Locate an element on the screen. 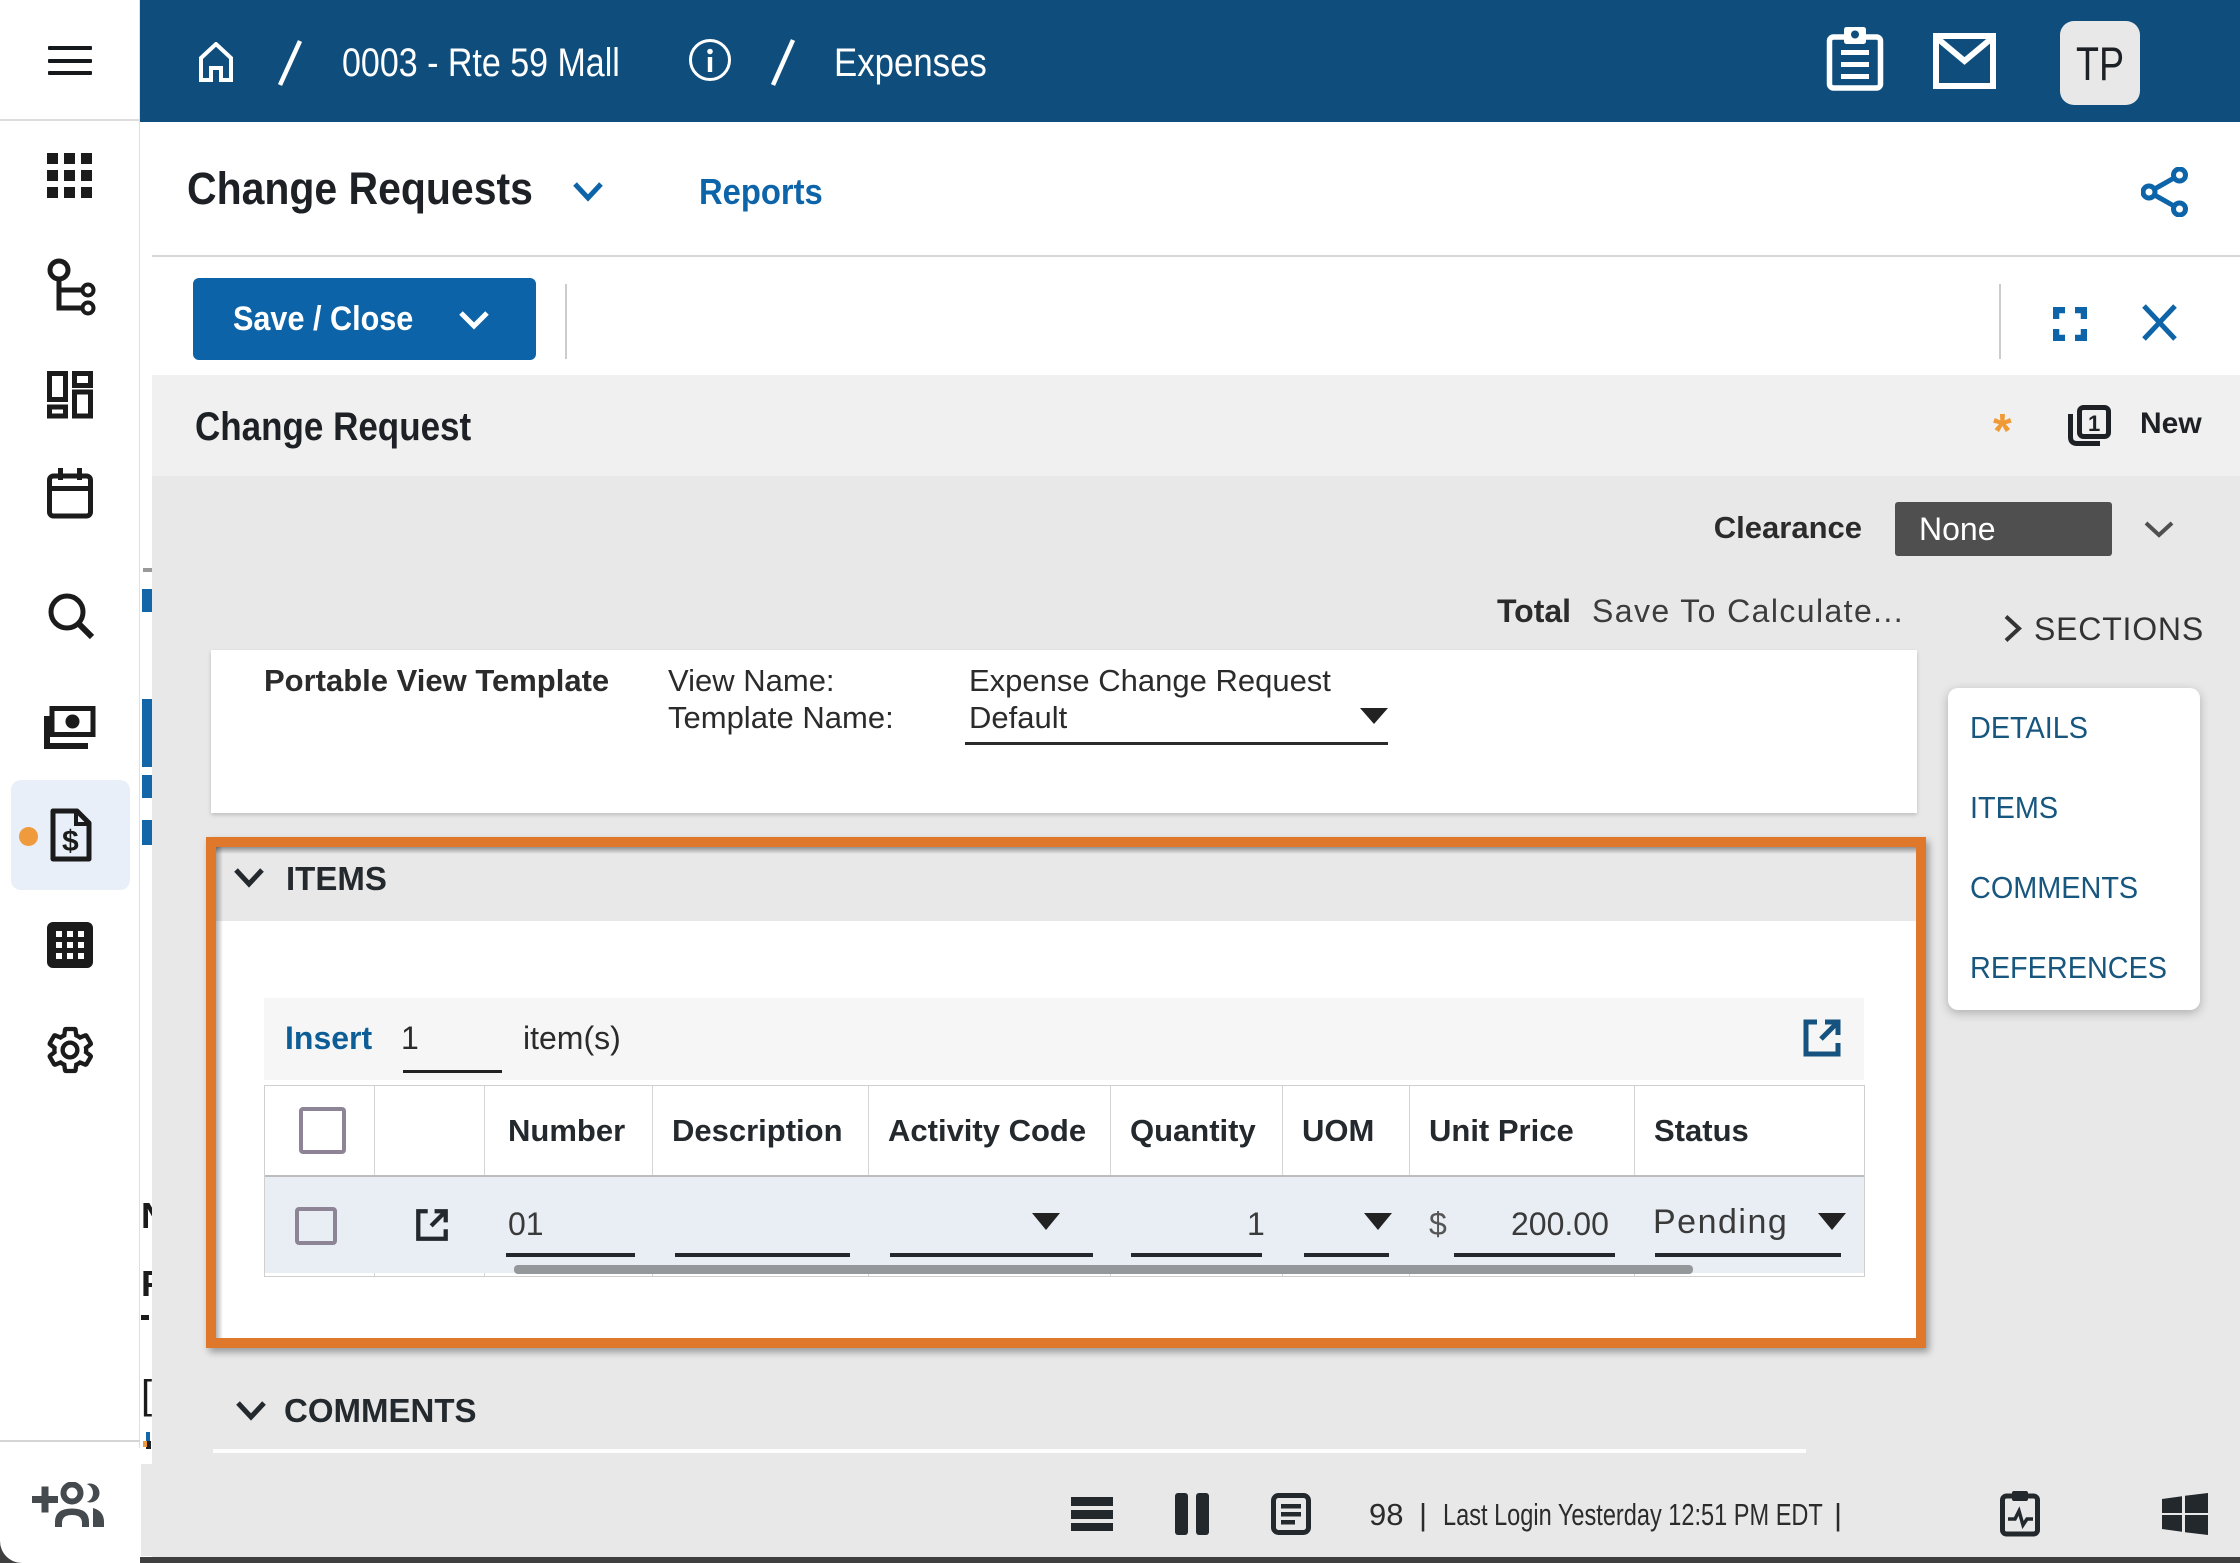 The width and height of the screenshot is (2240, 1563). svg-text: 1 is located at coordinates (2094, 423).